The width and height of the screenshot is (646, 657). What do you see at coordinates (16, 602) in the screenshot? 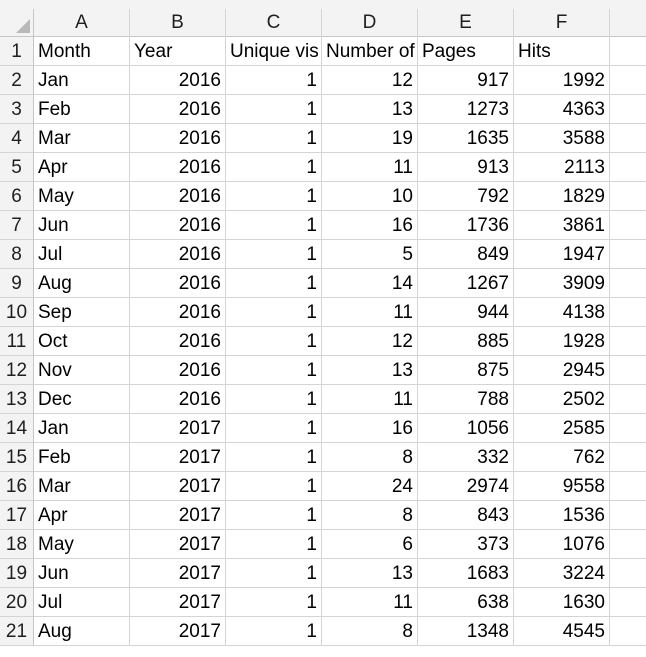
I see `row-header: 20` at bounding box center [16, 602].